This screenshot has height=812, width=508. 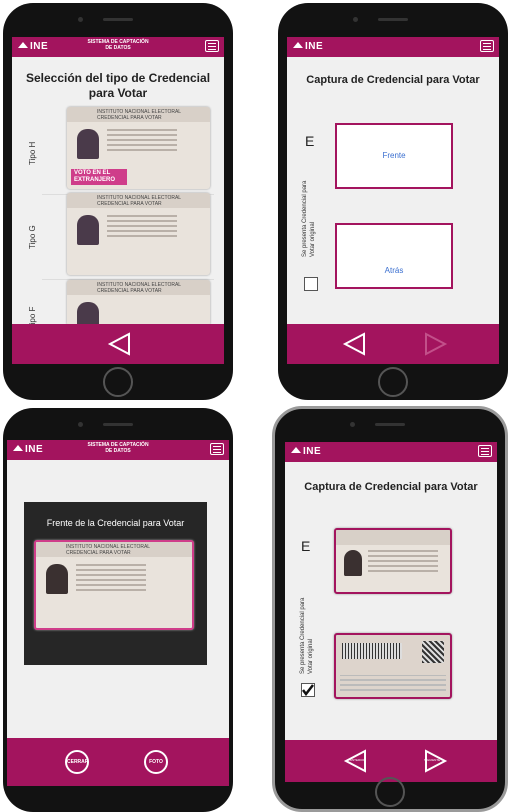 What do you see at coordinates (435, 761) in the screenshot?
I see `next-button: SIGUIENTE` at bounding box center [435, 761].